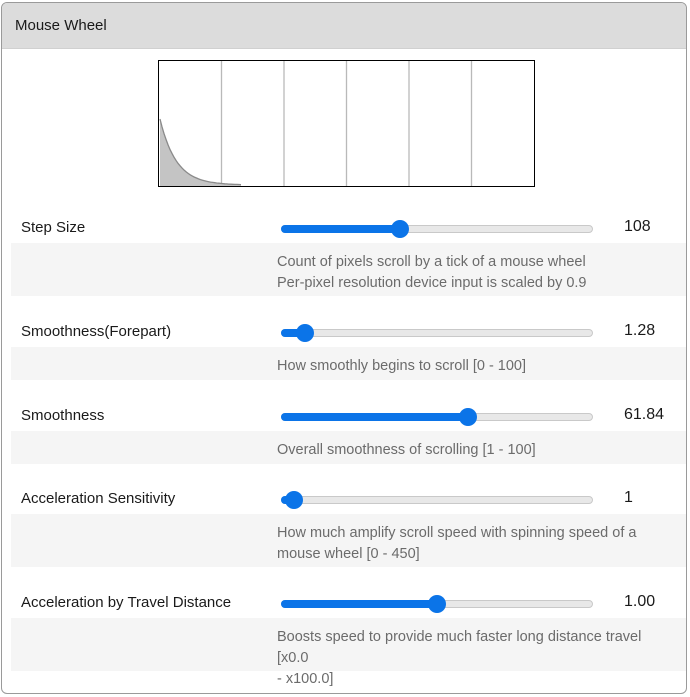 This screenshot has height=697, width=690. Describe the element at coordinates (126, 602) in the screenshot. I see `setting-label: Acceleration by Travel Distance` at that location.